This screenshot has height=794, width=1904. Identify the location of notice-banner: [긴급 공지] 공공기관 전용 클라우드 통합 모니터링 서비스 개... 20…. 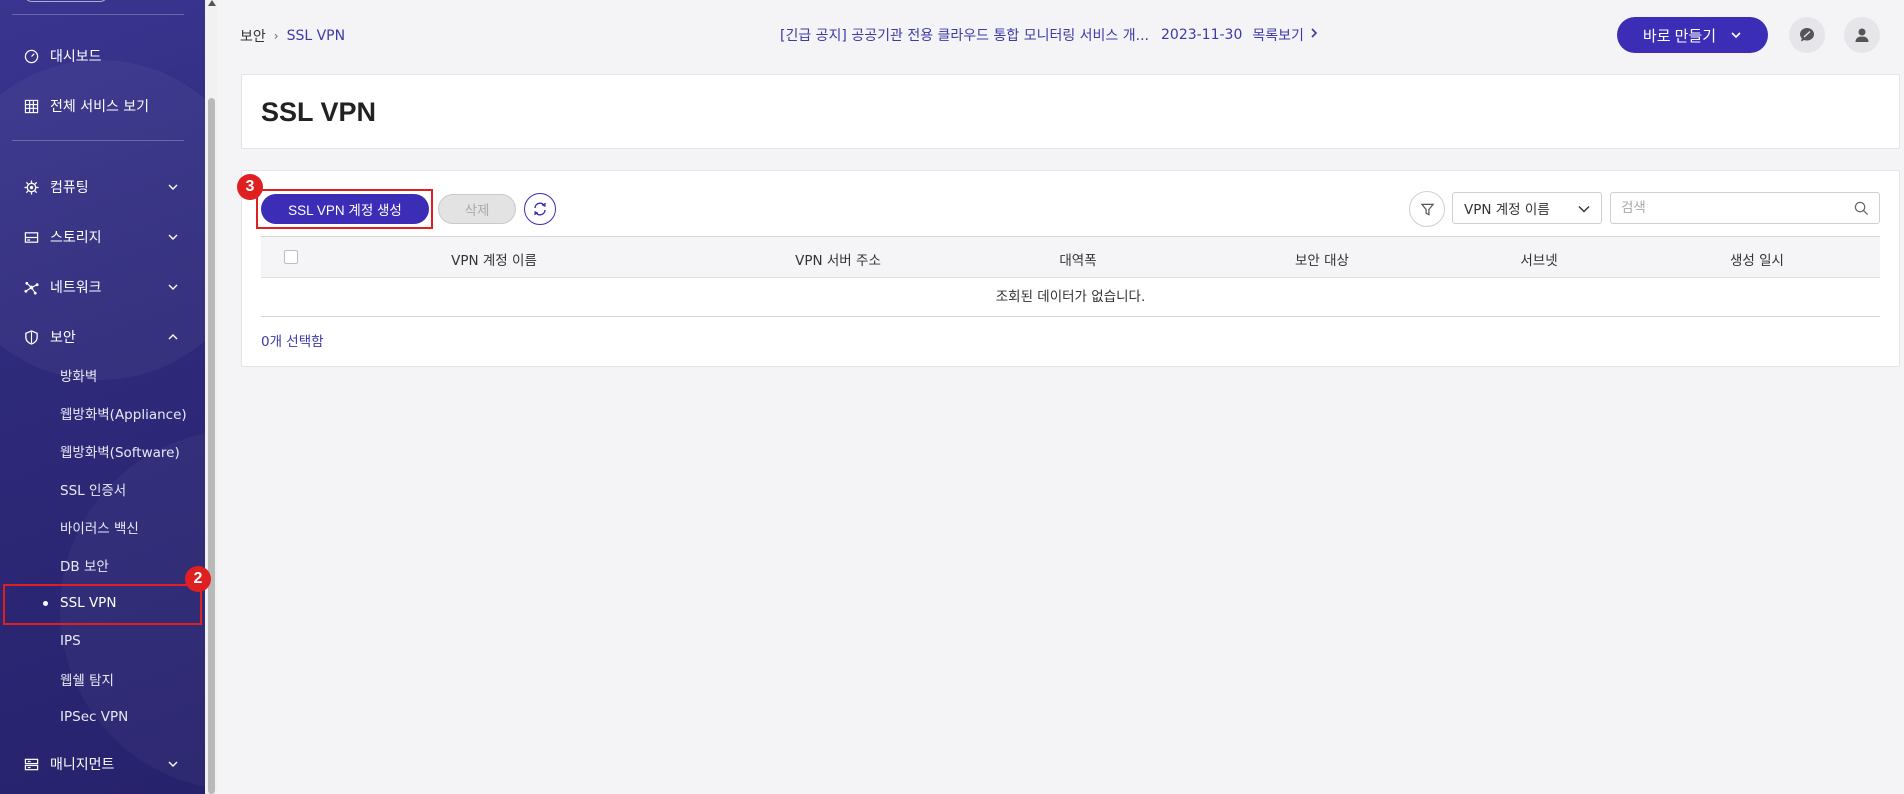
(1049, 35).